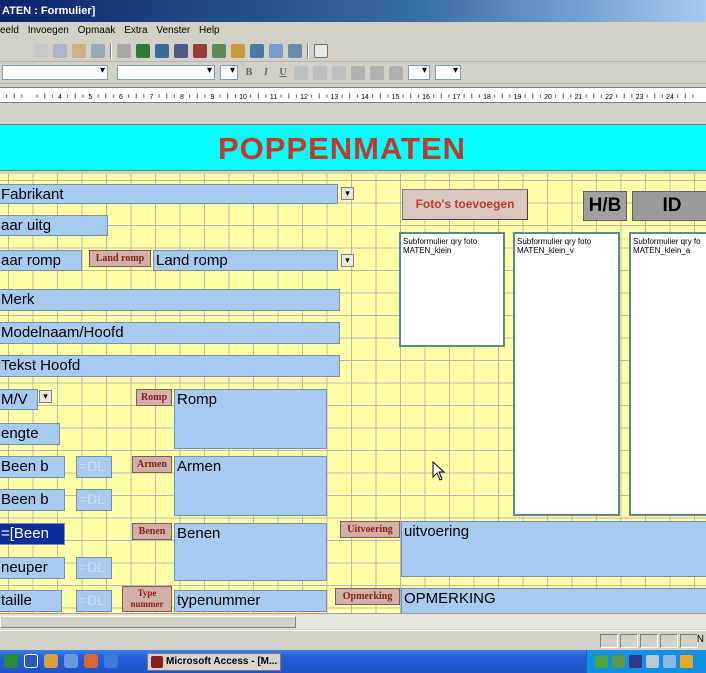  Describe the element at coordinates (32, 568) in the screenshot. I see `heuper-field: neuper` at that location.